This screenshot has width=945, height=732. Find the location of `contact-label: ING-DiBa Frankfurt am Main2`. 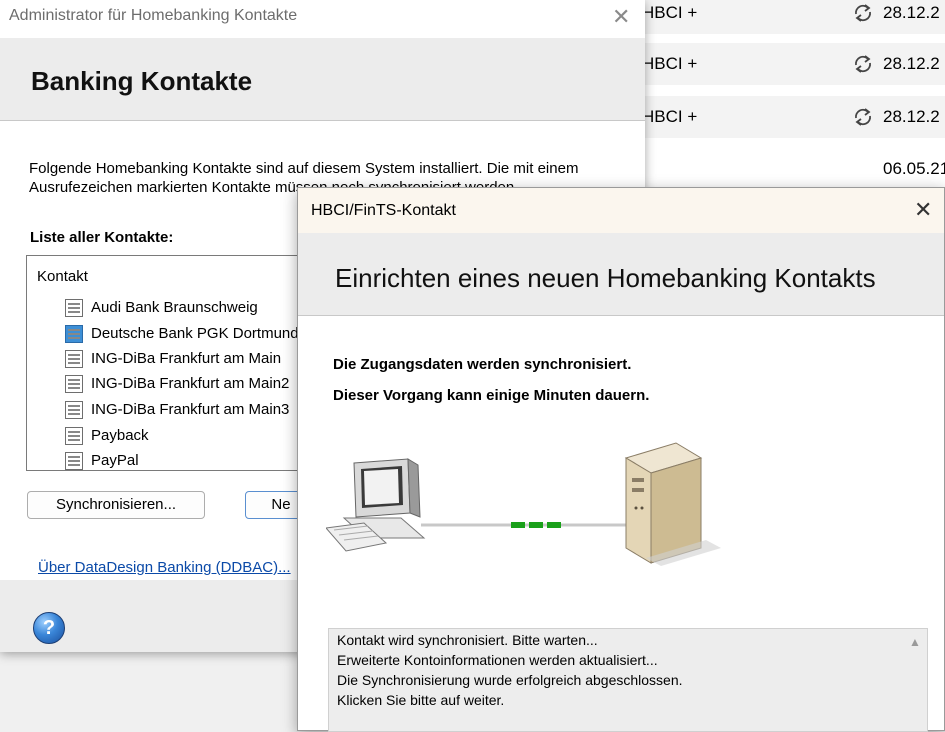

contact-label: ING-DiBa Frankfurt am Main2 is located at coordinates (190, 383).